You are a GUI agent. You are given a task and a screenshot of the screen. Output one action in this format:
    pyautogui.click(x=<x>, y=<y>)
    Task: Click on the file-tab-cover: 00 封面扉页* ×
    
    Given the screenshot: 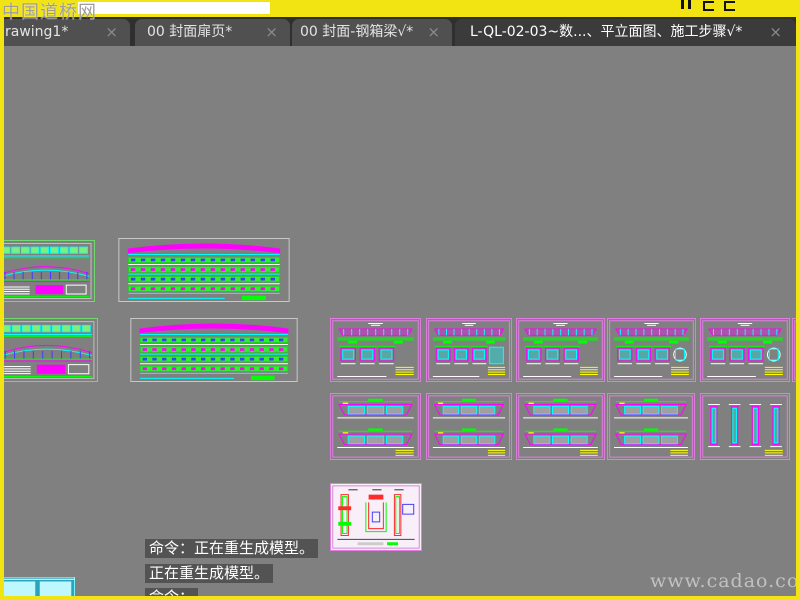 What is the action you would take?
    pyautogui.click(x=212, y=32)
    